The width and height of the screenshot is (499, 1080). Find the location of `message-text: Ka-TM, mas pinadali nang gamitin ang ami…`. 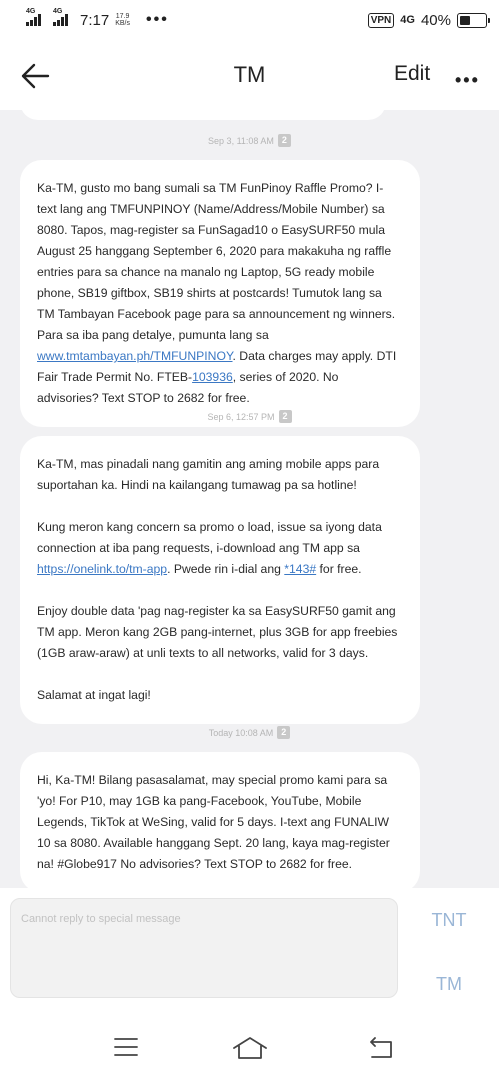

message-text: Ka-TM, mas pinadali nang gamitin ang ami… is located at coordinates (208, 474).